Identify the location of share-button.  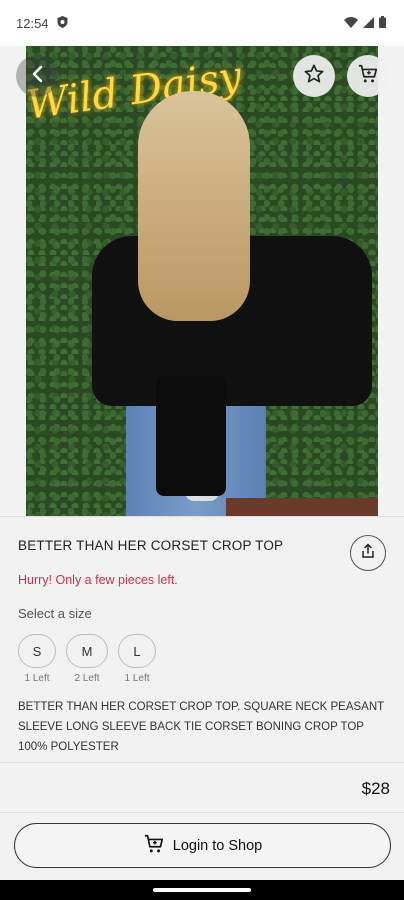
(368, 553).